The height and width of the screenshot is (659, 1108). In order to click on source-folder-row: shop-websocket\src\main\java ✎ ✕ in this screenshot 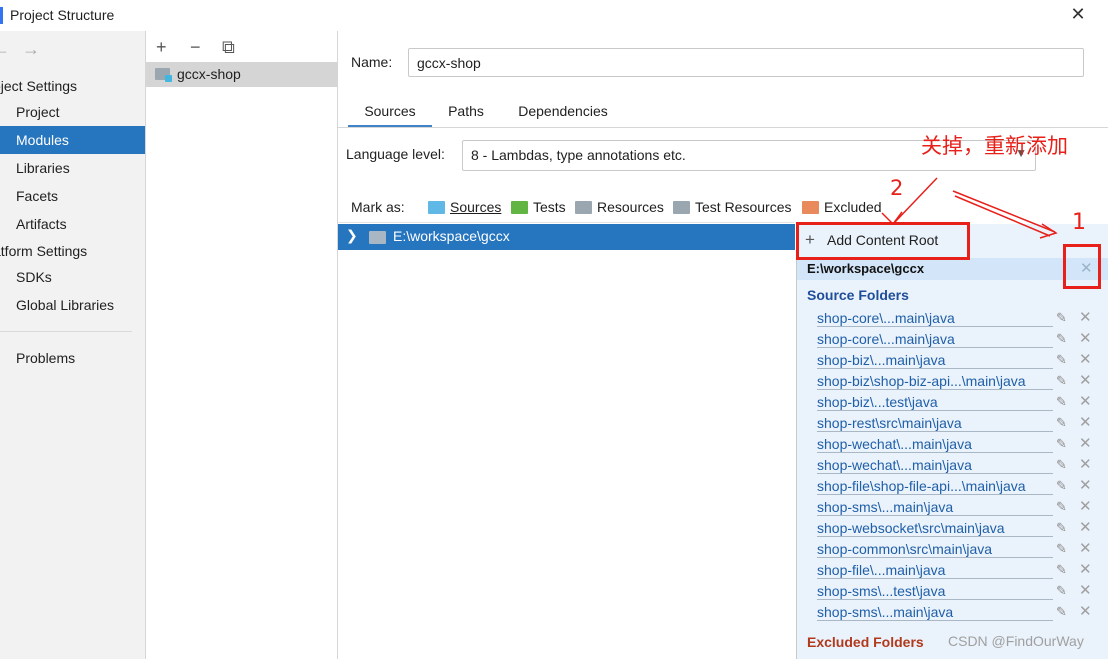, I will do `click(952, 528)`.